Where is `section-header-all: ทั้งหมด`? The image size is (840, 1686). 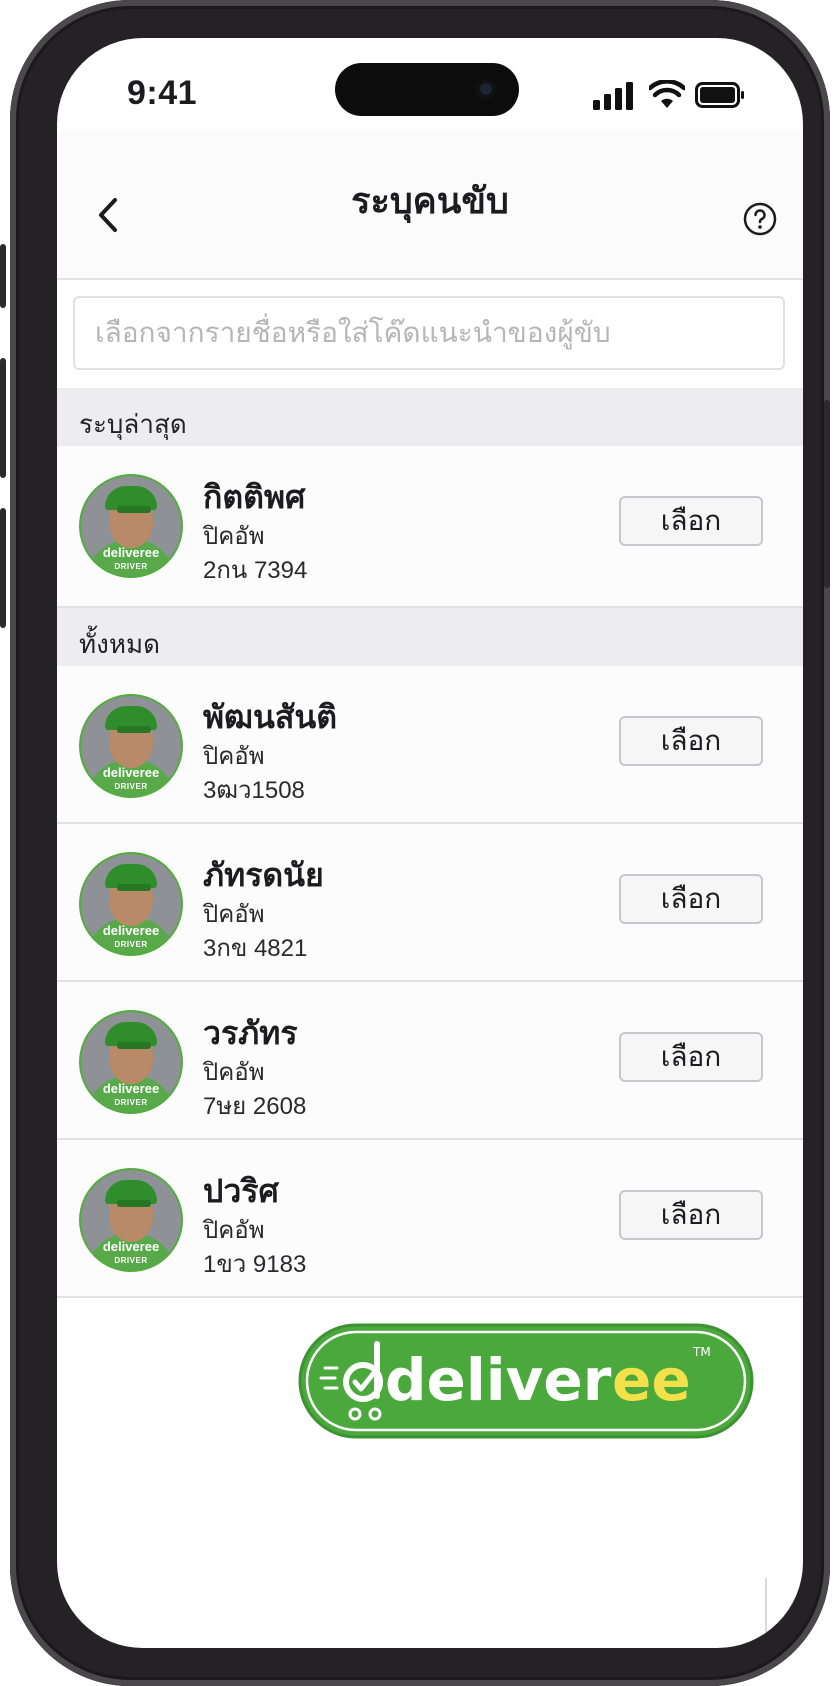 section-header-all: ทั้งหมด is located at coordinates (430, 637).